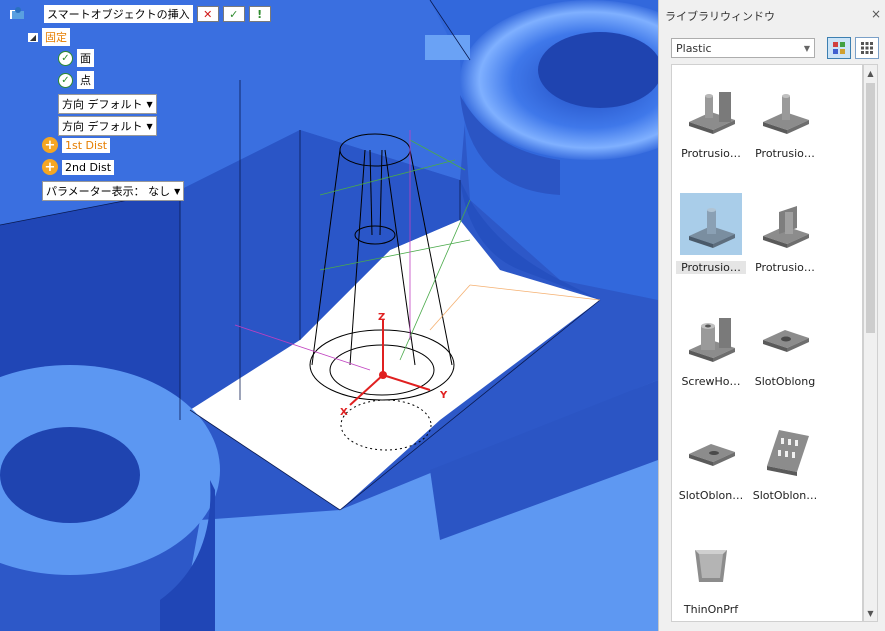  What do you see at coordinates (76, 80) in the screenshot?
I see `tree-point: ✓ 点` at bounding box center [76, 80].